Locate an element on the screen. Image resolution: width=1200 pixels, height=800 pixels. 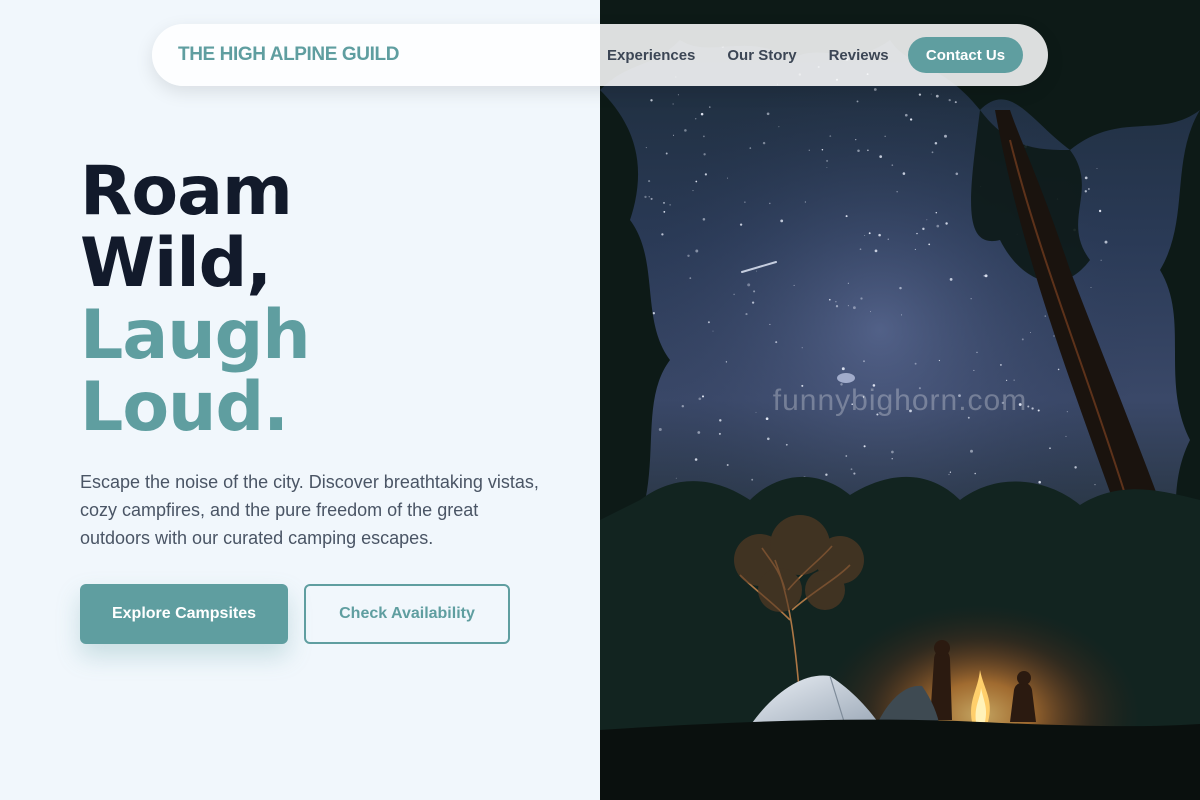
hero-title-accent-line: Loud. is located at coordinates (184, 407).